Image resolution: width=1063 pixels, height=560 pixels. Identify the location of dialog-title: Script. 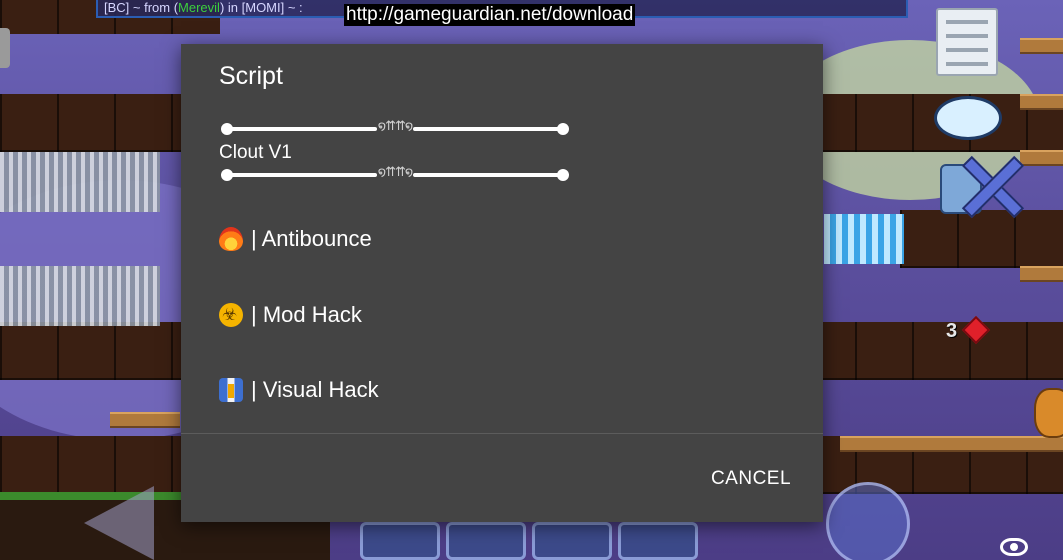
(251, 76).